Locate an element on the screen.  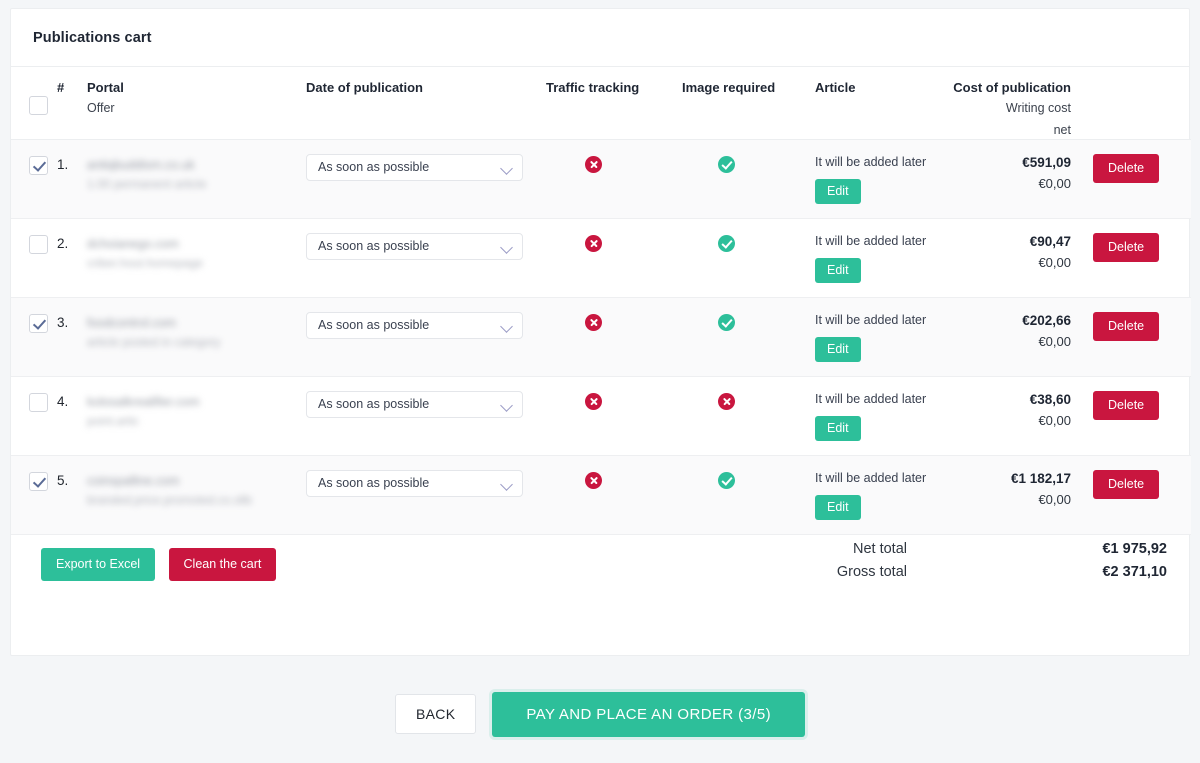
row-cost-cell: €202,66 €0,00 is located at coordinates (1016, 337).